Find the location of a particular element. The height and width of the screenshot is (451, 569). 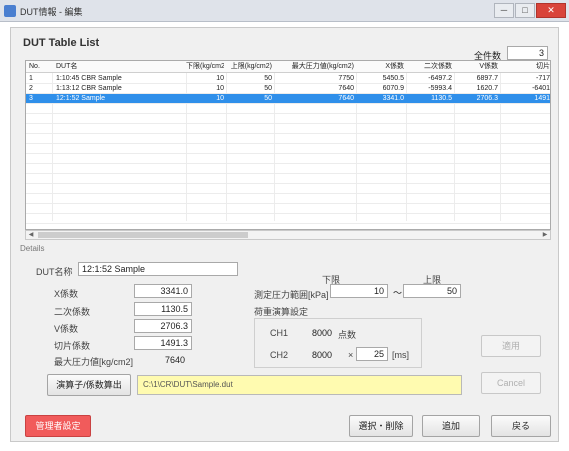

scrollbar-thumb is located at coordinates (143, 235).